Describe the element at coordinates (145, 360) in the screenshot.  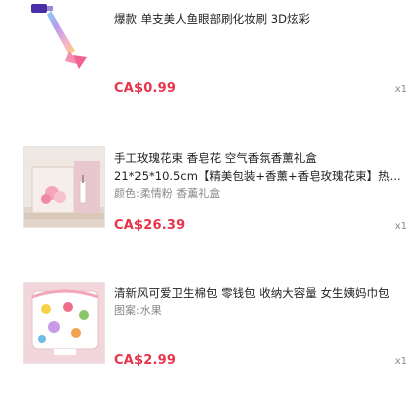
I see `product-price: CA$2.99` at that location.